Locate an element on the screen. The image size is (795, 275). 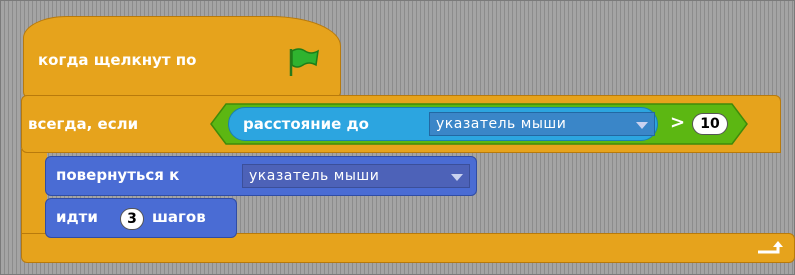
greater-than-condition: расстояние до указатель мыши > 10 is located at coordinates (479, 124).